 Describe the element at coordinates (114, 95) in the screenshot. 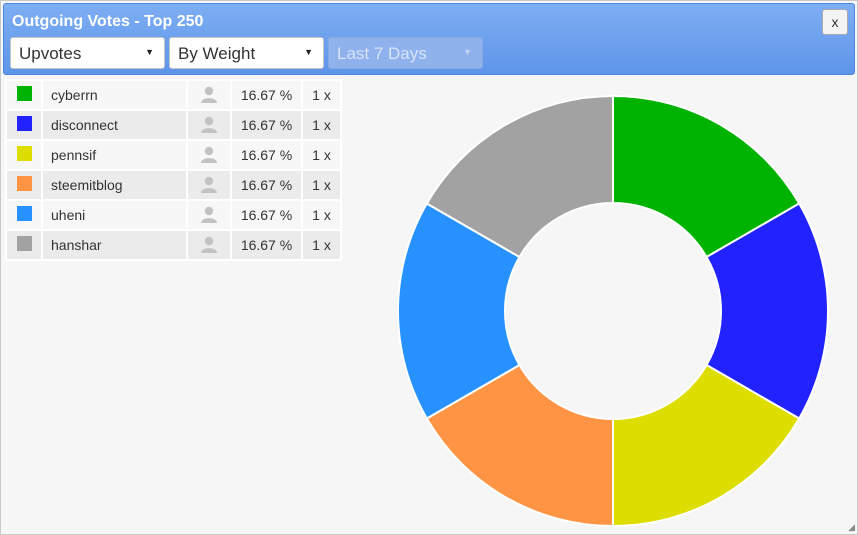

I see `account-link: cyberrn` at that location.